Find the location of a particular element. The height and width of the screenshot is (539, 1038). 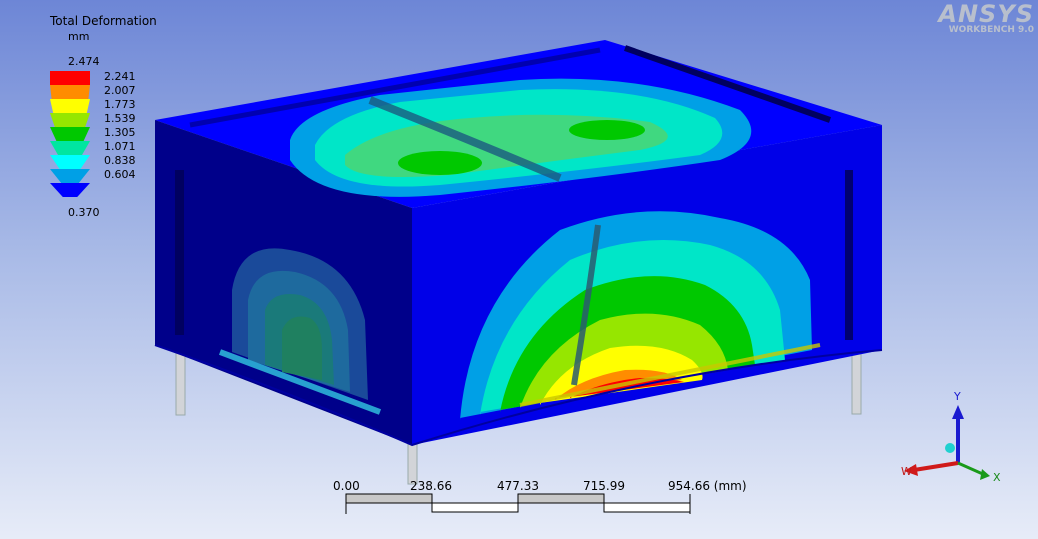

scale-tick-0: 0.00 is located at coordinates (346, 486).